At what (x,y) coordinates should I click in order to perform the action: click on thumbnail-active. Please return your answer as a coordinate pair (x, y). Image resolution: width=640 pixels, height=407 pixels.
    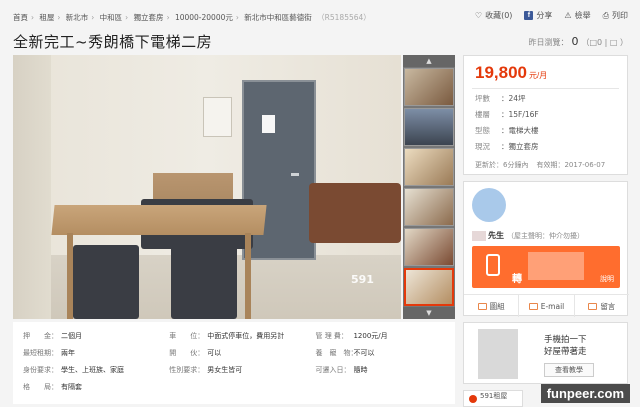
    Looking at the image, I should click on (429, 287).